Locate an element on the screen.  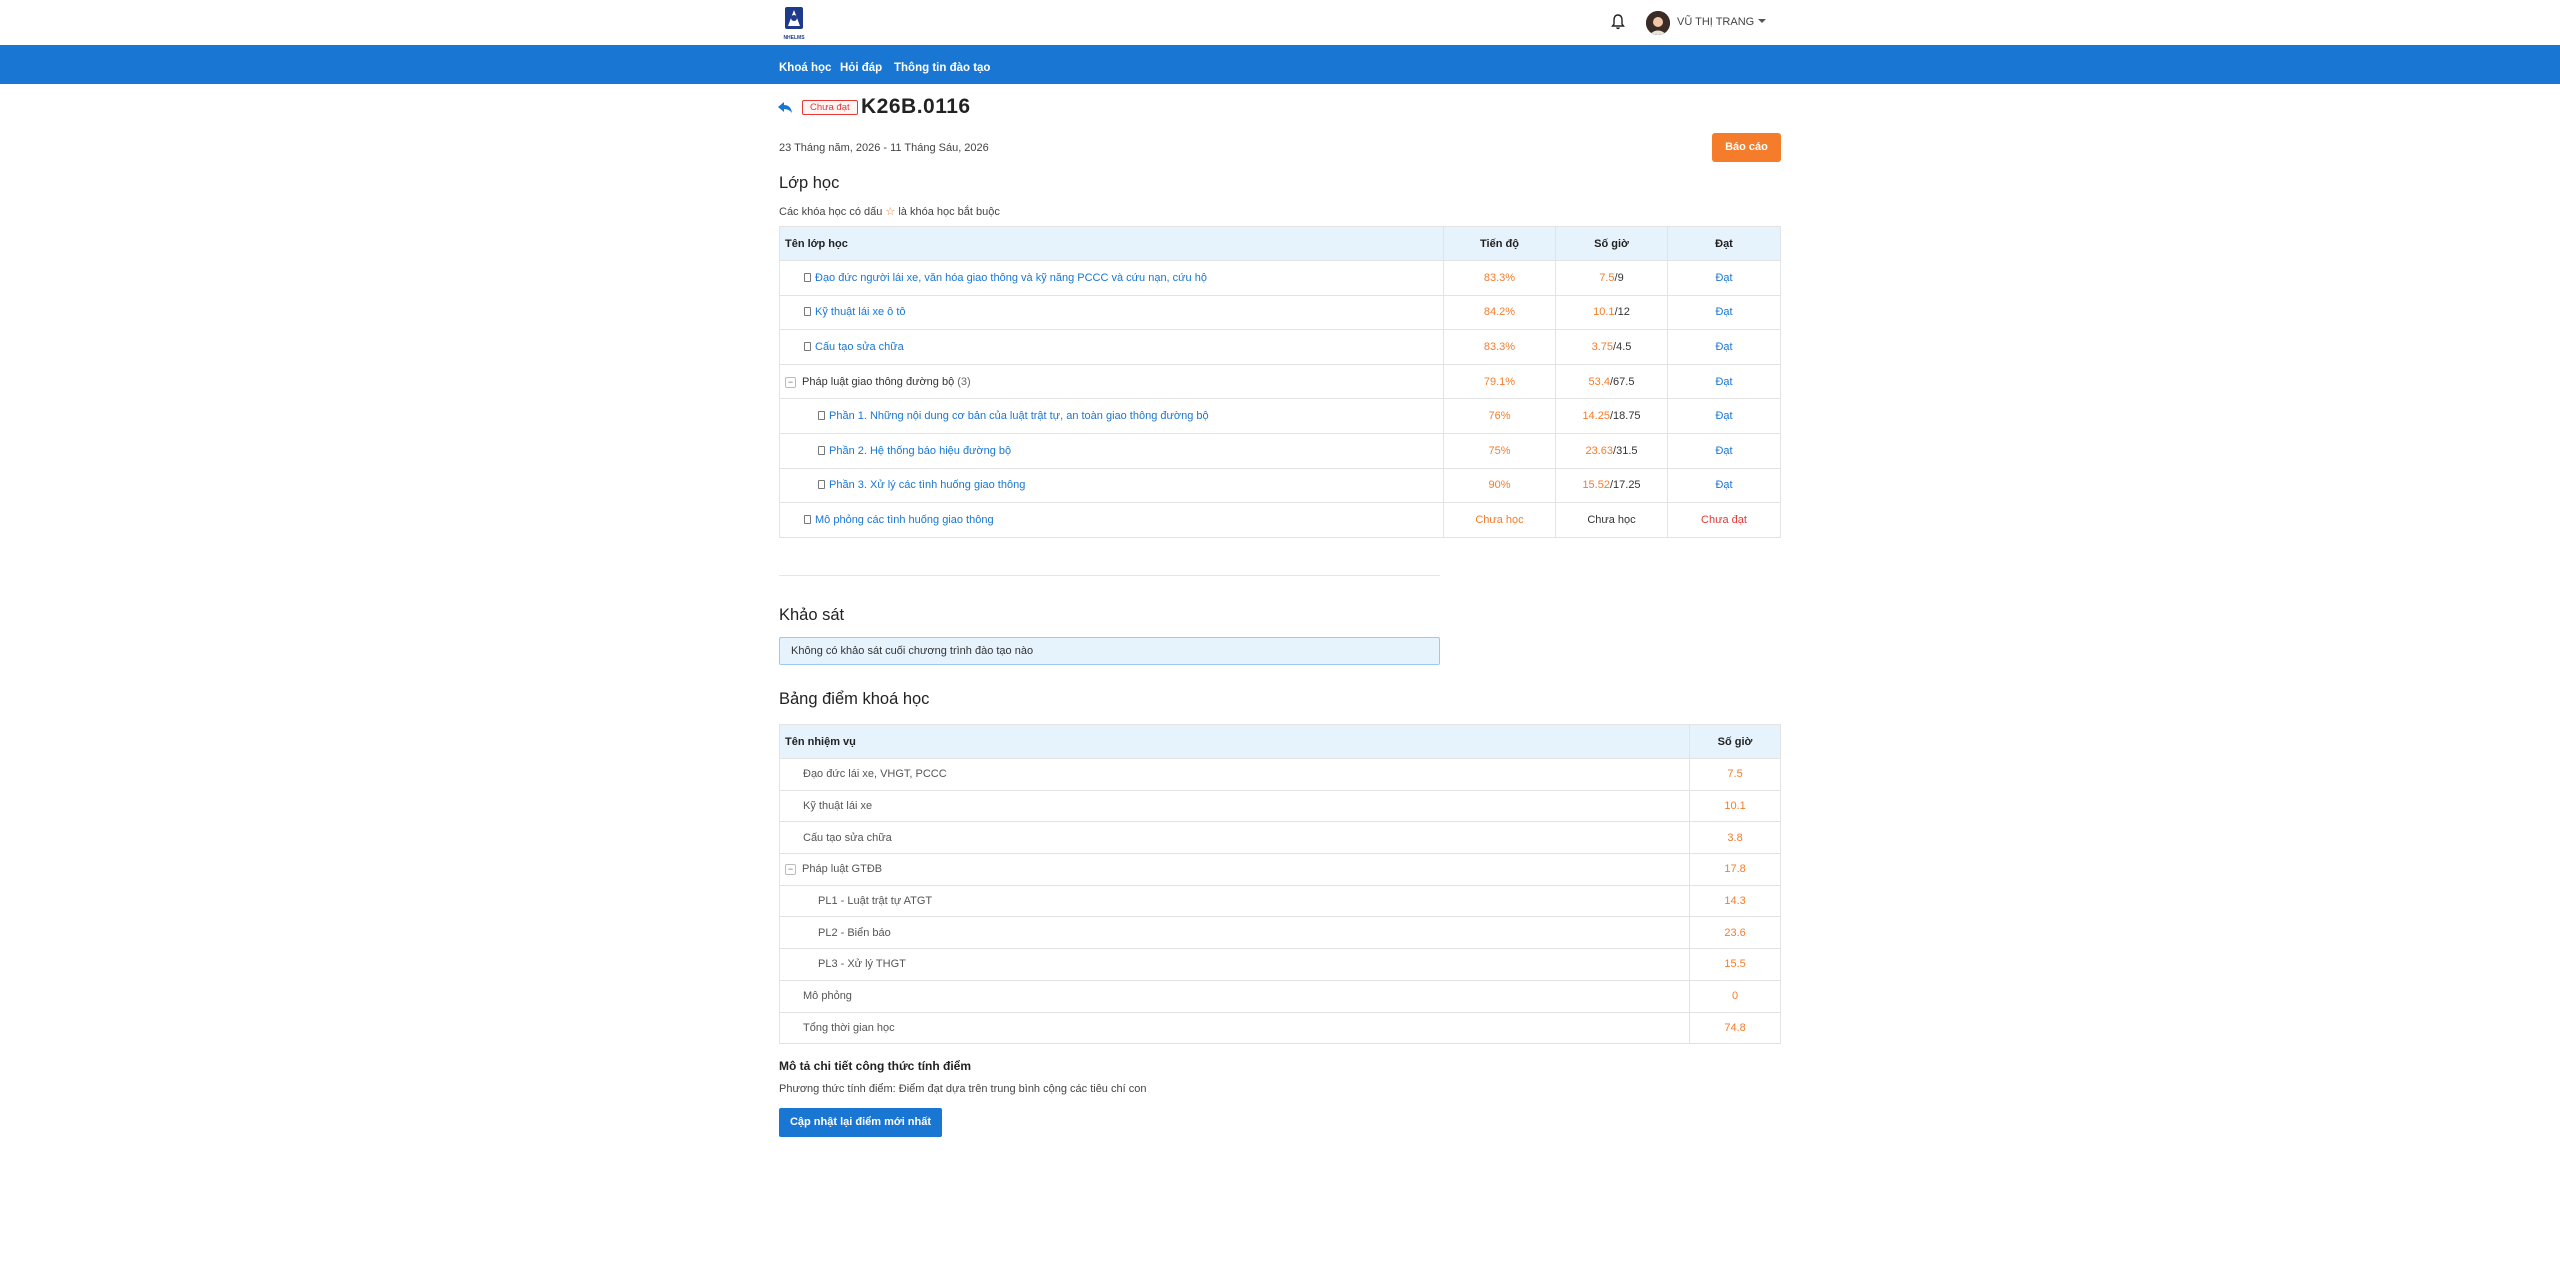
nav-item-courses: Khoá học is located at coordinates (805, 68).